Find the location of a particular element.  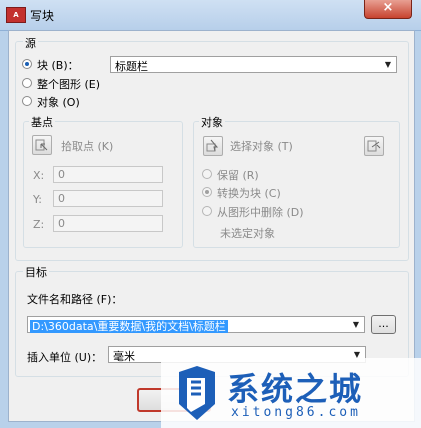

radio-objects-label: 对象 (O) is located at coordinates (58, 102).